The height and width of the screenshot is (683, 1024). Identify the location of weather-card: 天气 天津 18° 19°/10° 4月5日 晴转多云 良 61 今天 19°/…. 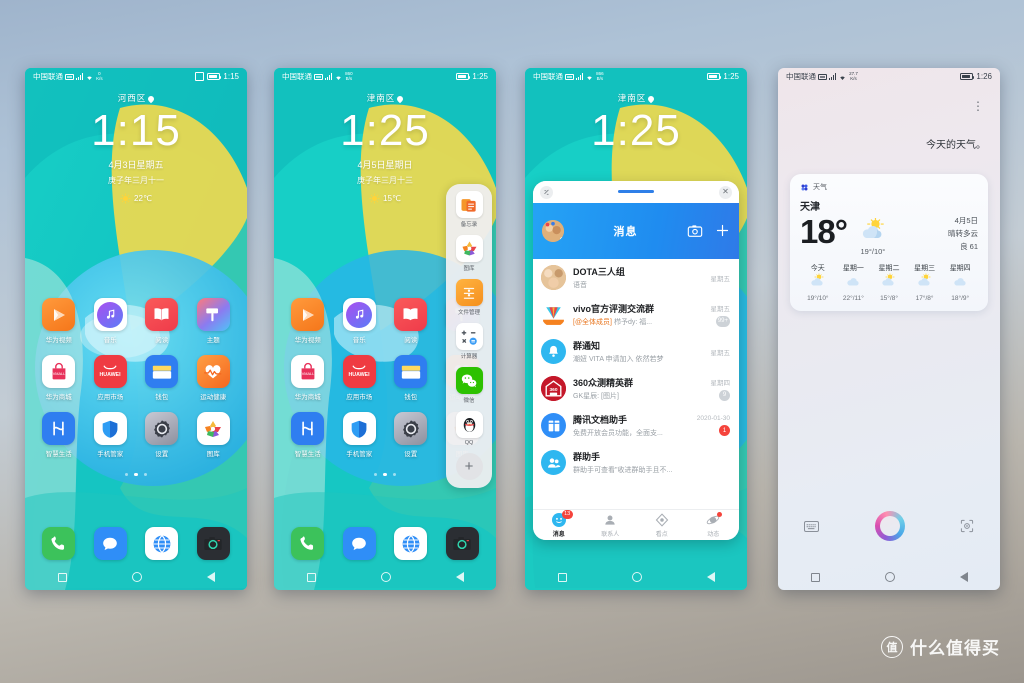
(889, 242).